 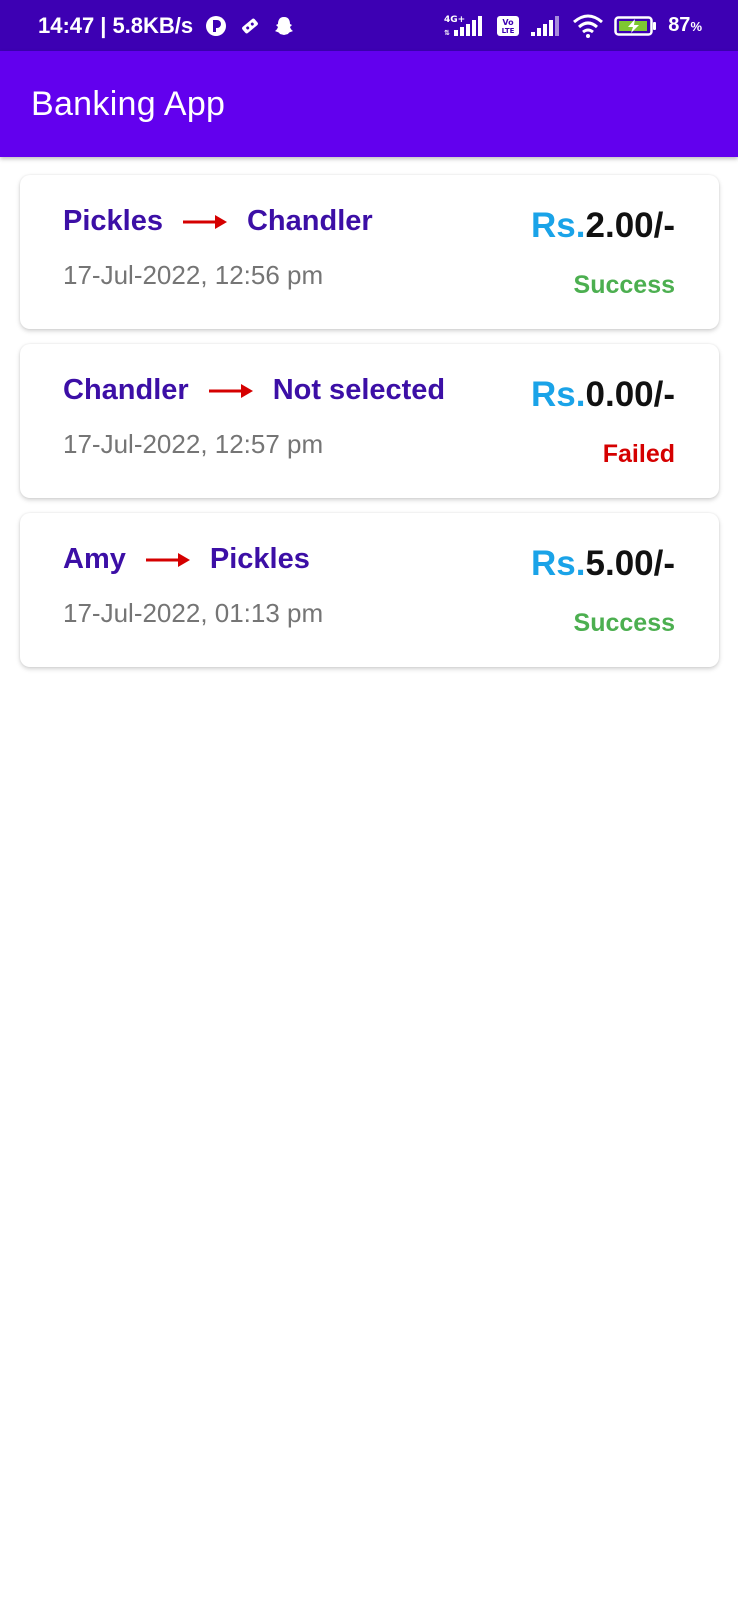 I want to click on signal-4g-icon: 4G+ ⇅, so click(x=465, y=26).